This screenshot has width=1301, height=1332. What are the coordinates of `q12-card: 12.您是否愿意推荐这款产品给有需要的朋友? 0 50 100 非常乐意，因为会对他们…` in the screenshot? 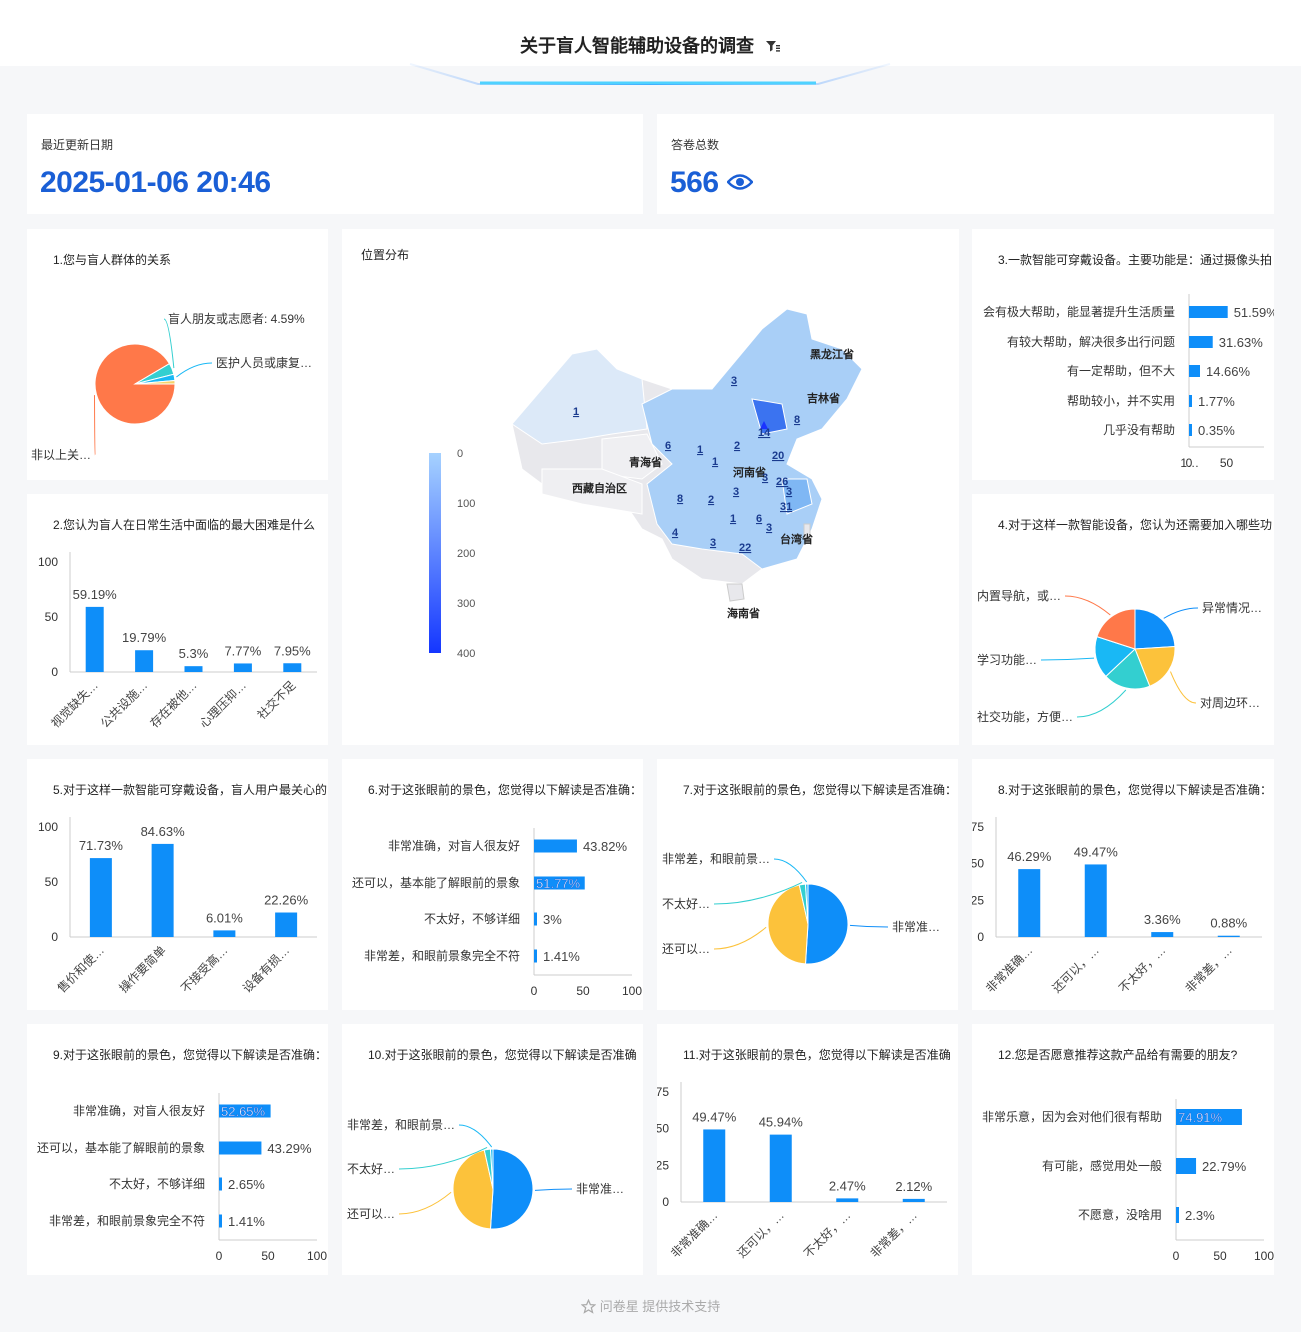 It's located at (1123, 1149).